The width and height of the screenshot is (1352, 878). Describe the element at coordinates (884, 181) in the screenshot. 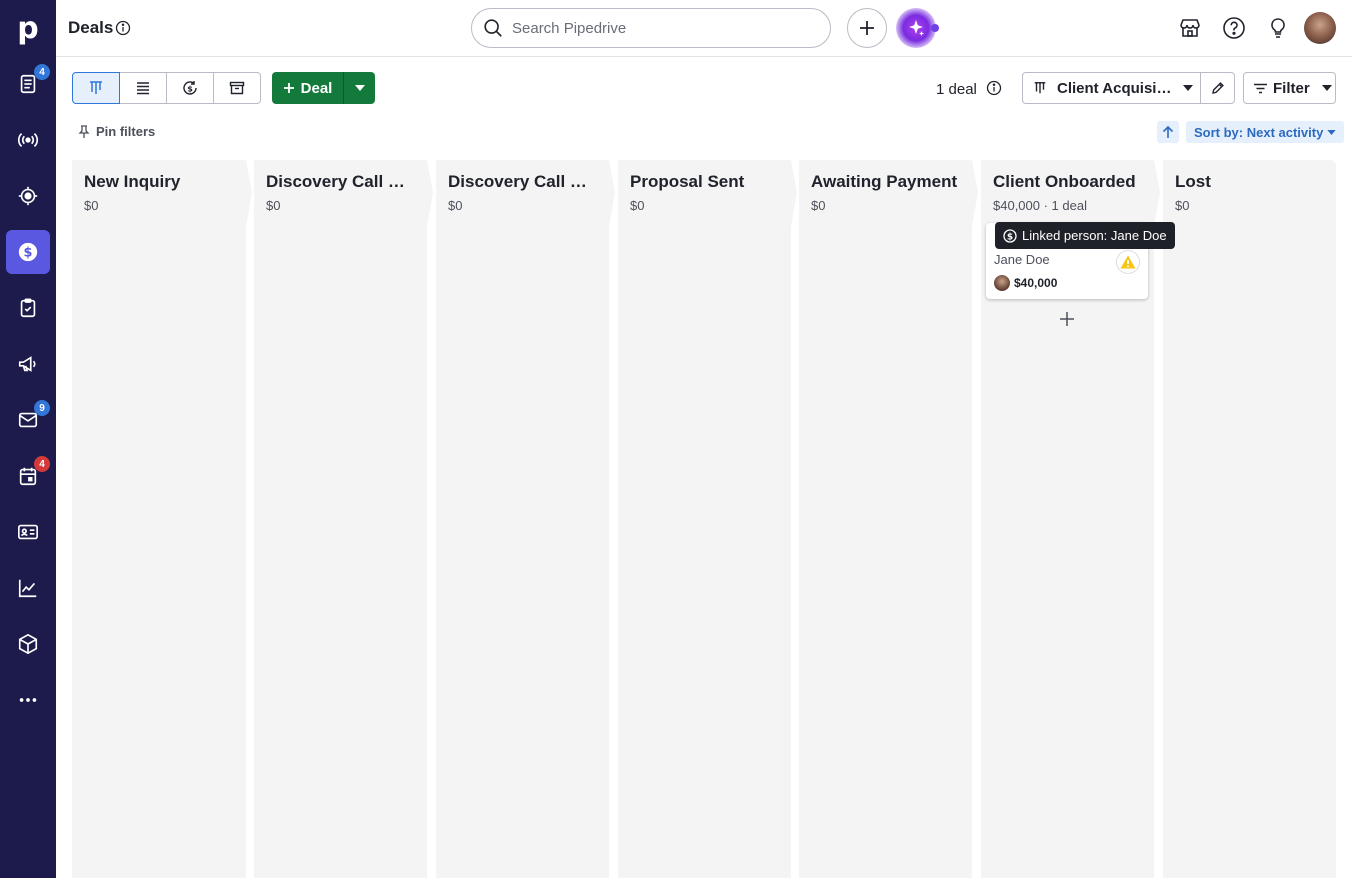

I see `stage-title: Awaiting Payment` at that location.